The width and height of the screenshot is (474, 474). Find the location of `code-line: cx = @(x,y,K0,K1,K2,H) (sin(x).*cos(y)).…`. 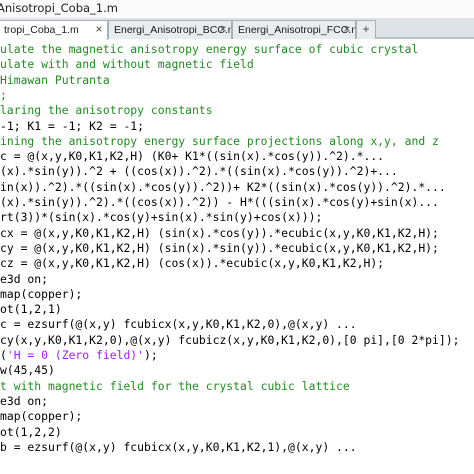

code-line: cx = @(x,y,K0,K1,K2,H) (sin(x).*cos(y)).… is located at coordinates (219, 233).